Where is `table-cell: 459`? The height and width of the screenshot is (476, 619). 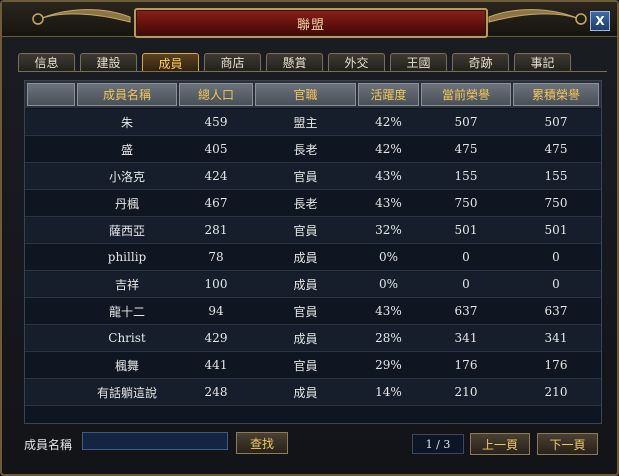 table-cell: 459 is located at coordinates (216, 122).